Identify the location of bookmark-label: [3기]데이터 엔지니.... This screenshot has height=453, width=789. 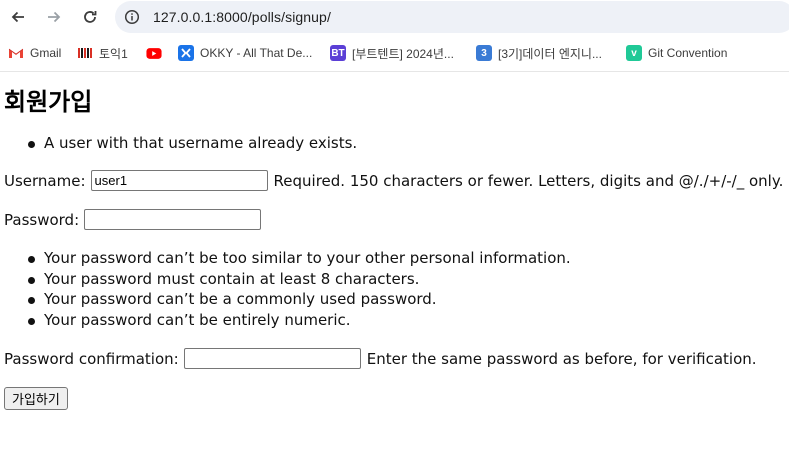
(550, 53).